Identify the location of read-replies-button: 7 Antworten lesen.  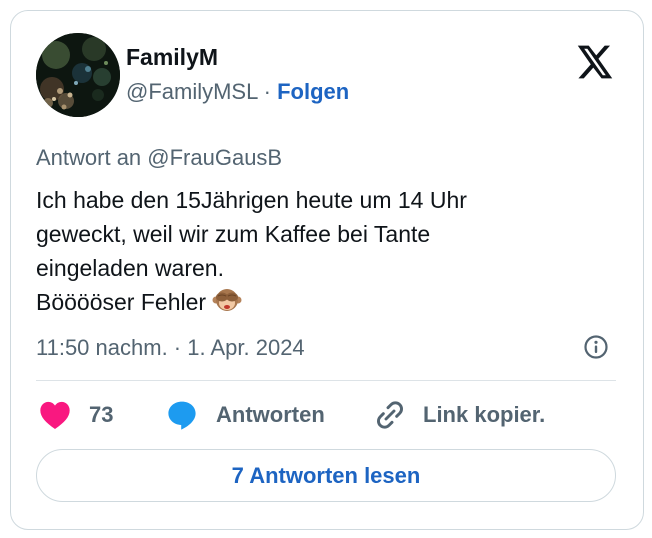
(326, 475).